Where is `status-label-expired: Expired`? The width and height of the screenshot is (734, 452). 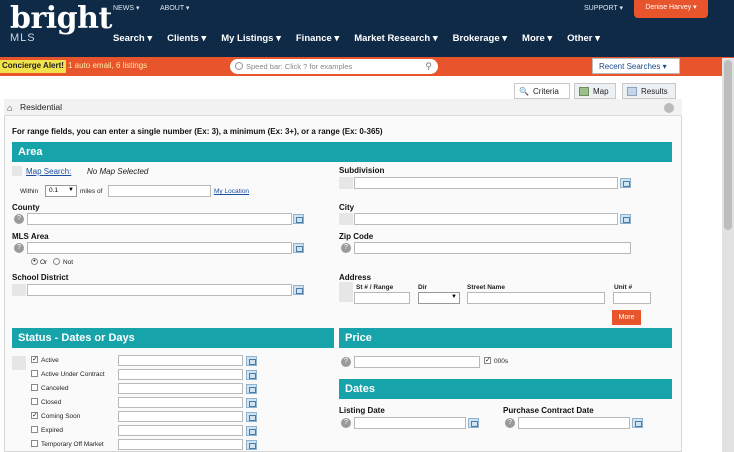
status-label-expired: Expired is located at coordinates (52, 430).